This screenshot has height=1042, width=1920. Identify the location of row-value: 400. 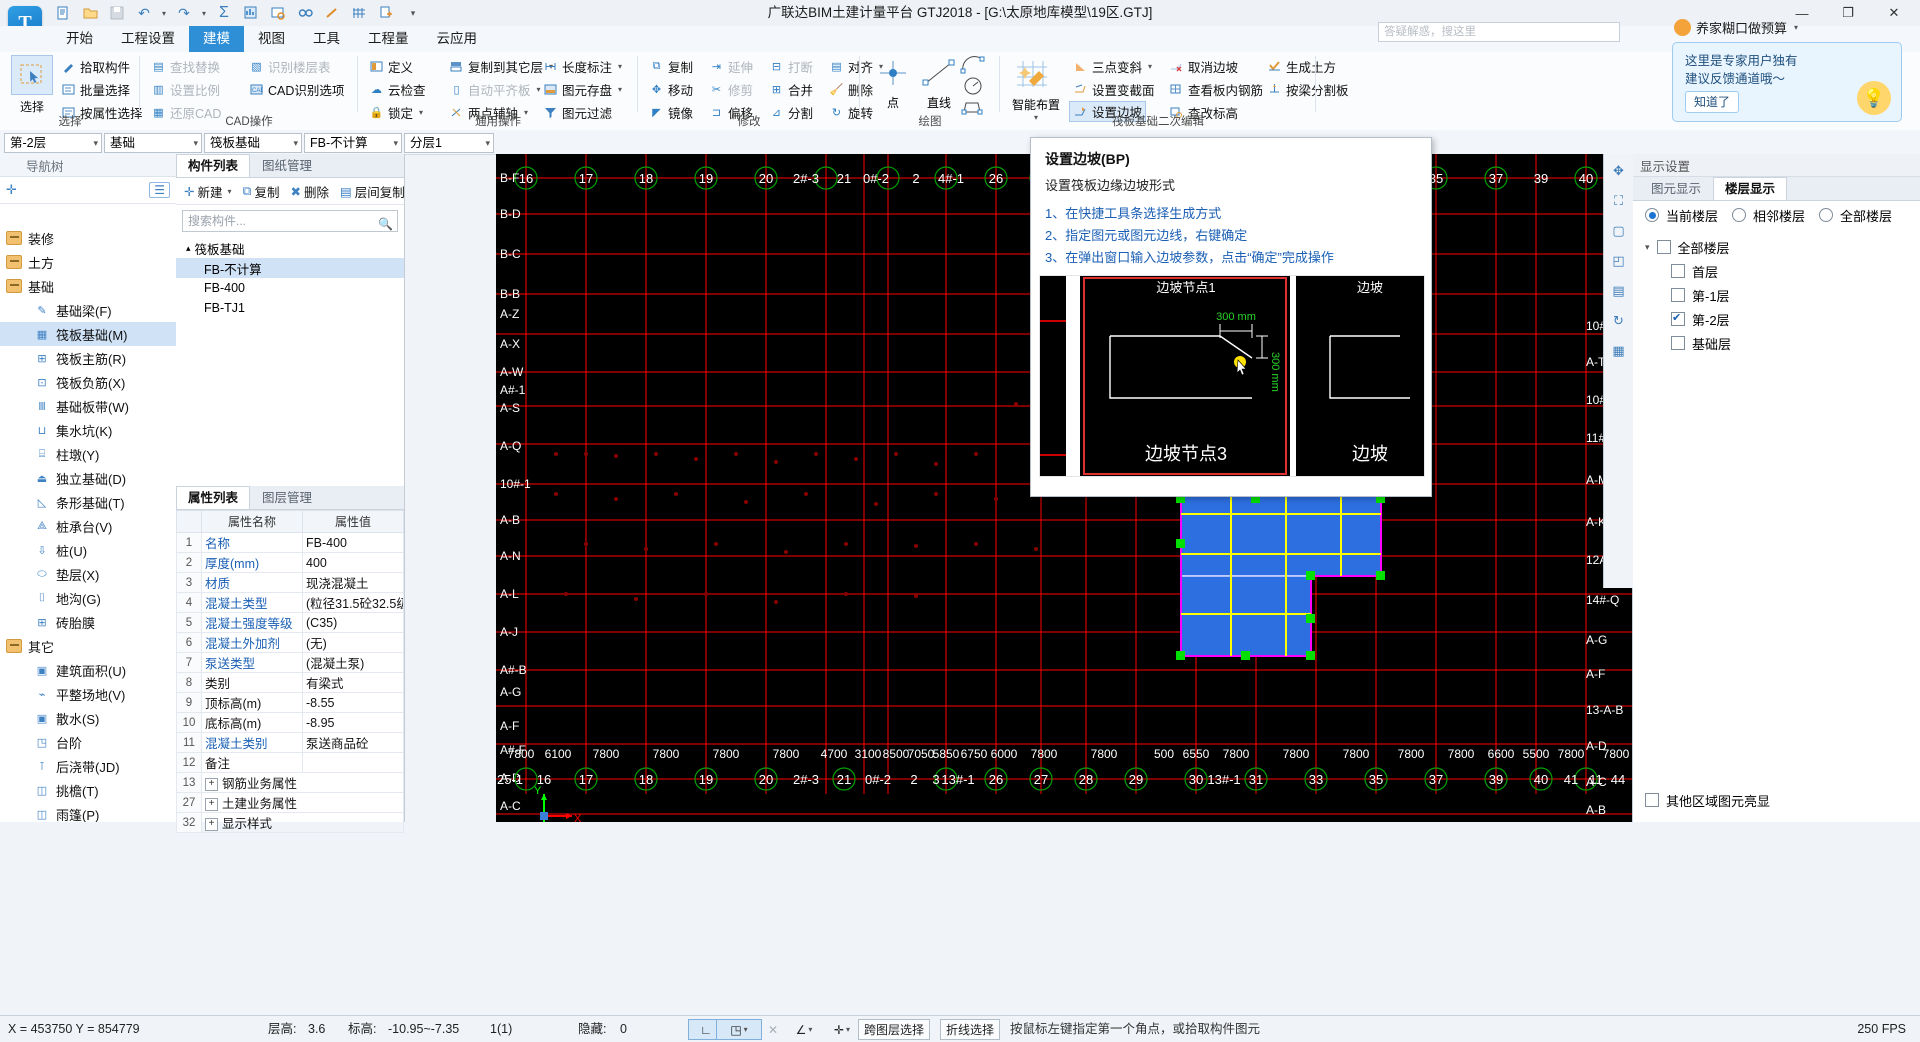
(353, 562).